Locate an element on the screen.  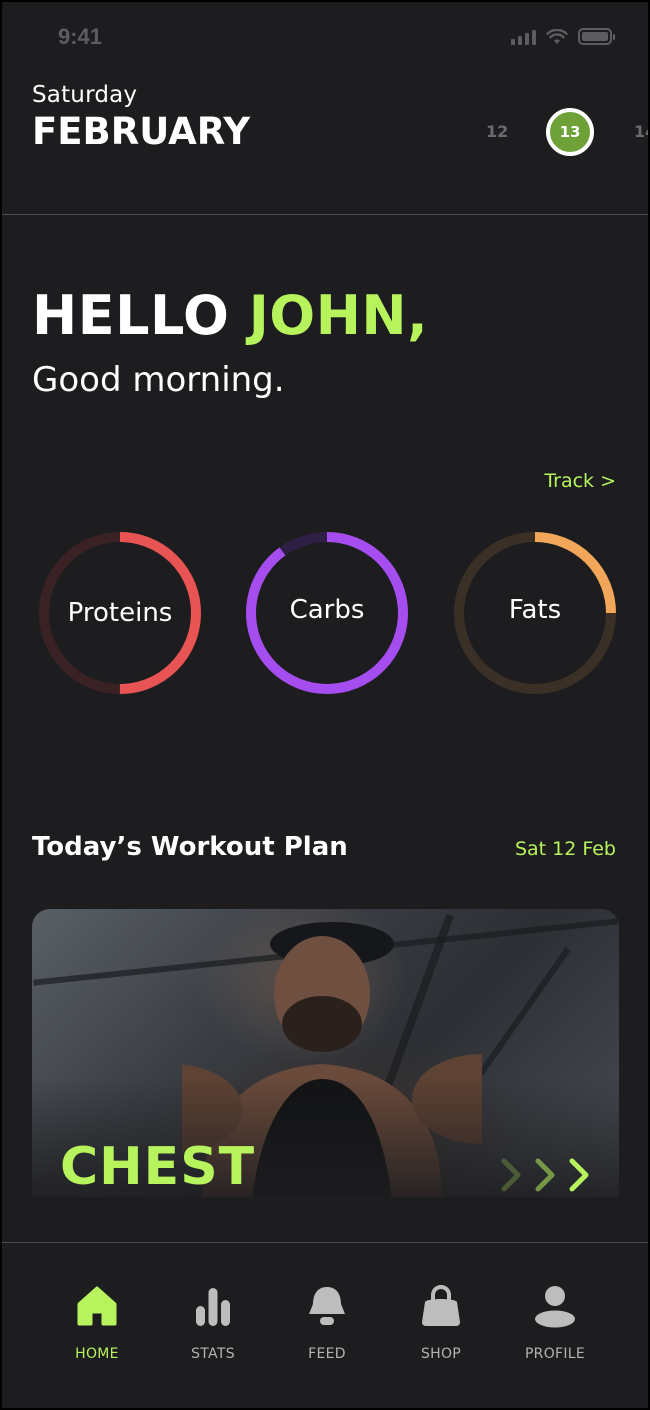
date-selector: 12 13 14 is located at coordinates (548, 131).